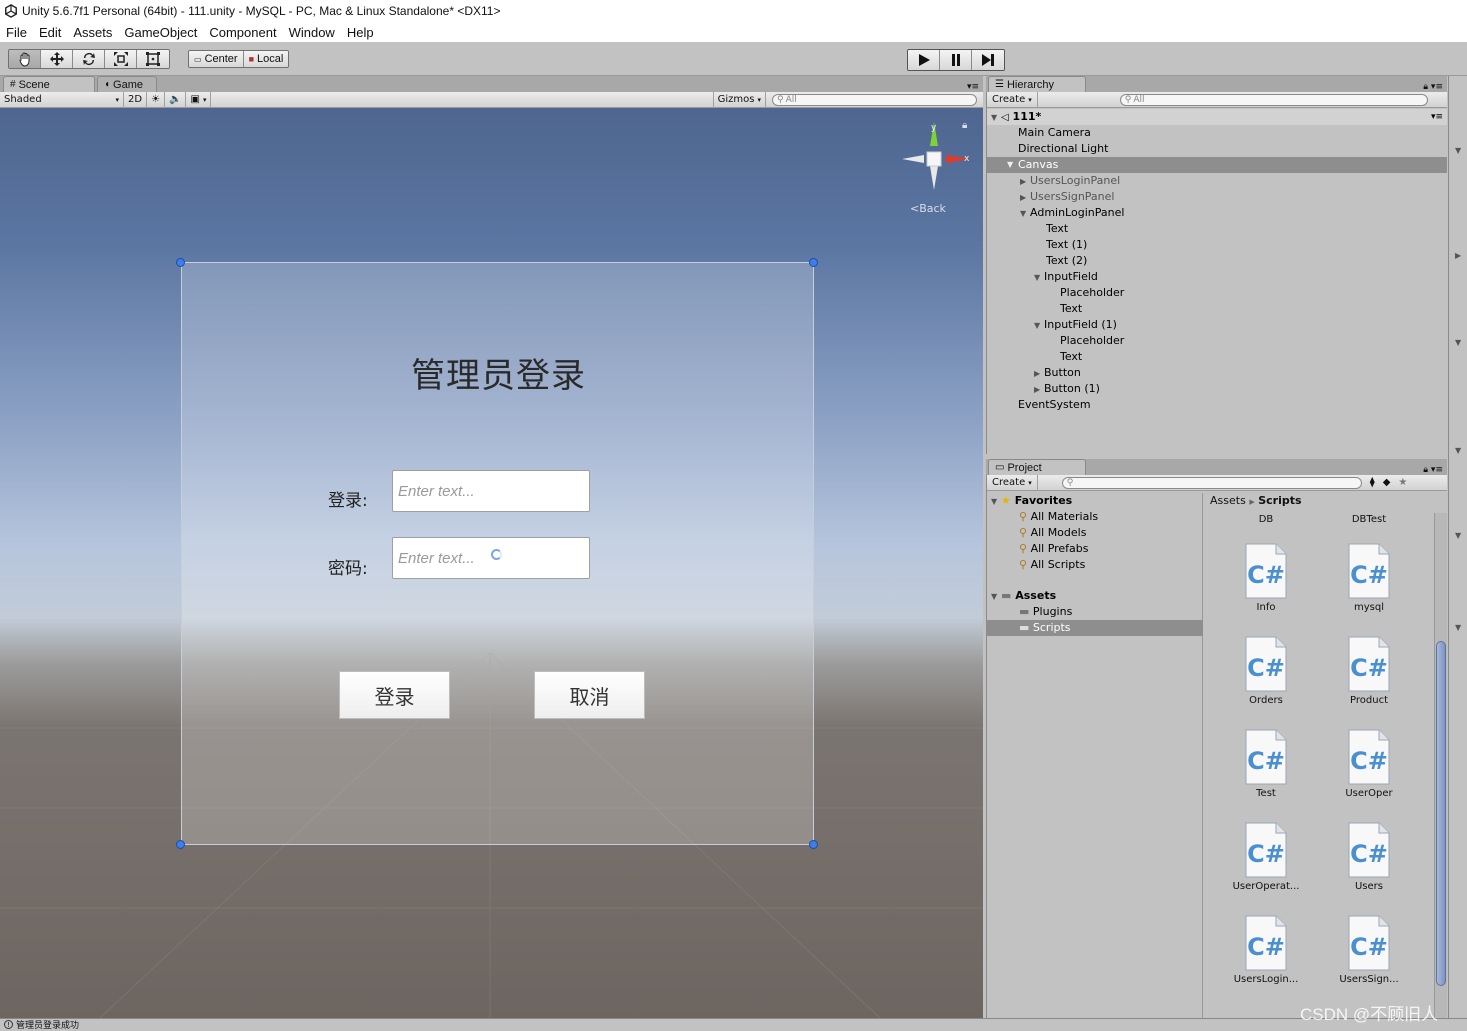 This screenshot has height=1031, width=1467. What do you see at coordinates (1012, 99) in the screenshot?
I see `hierarchy-create-button: Create ▾` at bounding box center [1012, 99].